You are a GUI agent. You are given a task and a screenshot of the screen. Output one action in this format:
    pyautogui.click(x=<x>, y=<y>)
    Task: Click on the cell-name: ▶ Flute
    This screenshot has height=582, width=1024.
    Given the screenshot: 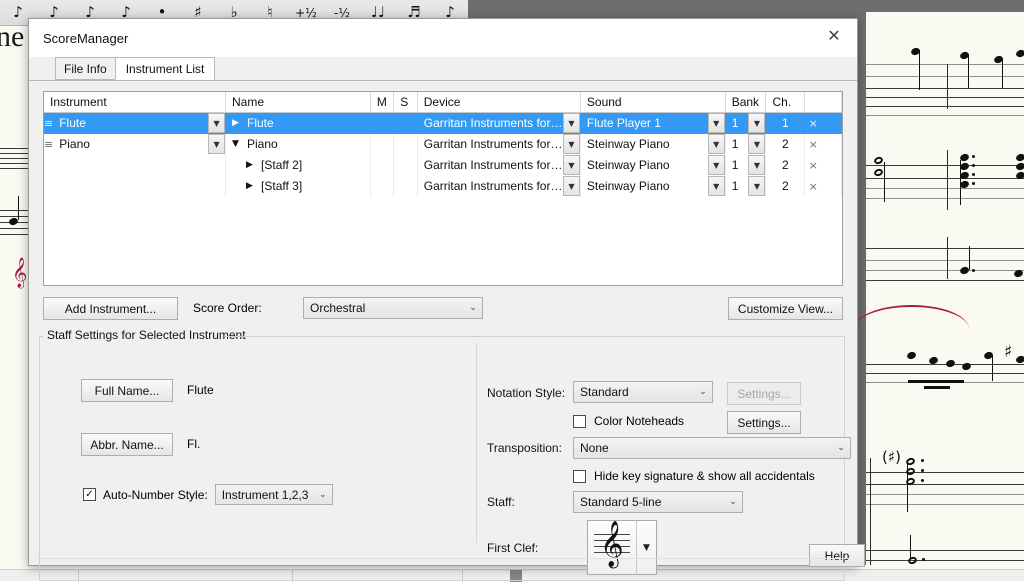 What is the action you would take?
    pyautogui.click(x=298, y=123)
    